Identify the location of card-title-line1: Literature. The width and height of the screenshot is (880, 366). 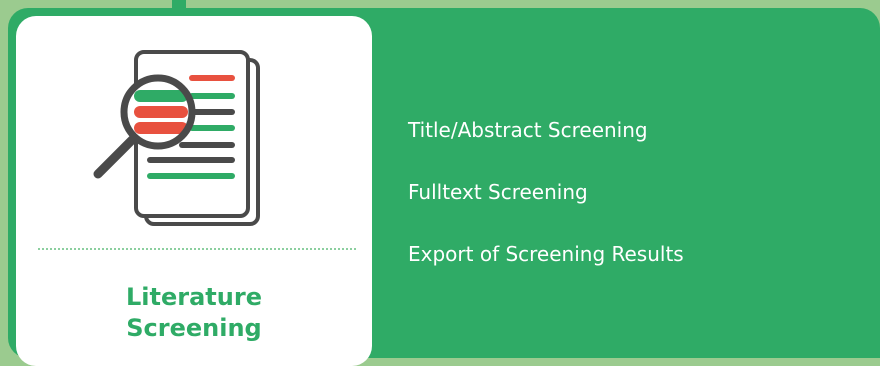
(194, 297).